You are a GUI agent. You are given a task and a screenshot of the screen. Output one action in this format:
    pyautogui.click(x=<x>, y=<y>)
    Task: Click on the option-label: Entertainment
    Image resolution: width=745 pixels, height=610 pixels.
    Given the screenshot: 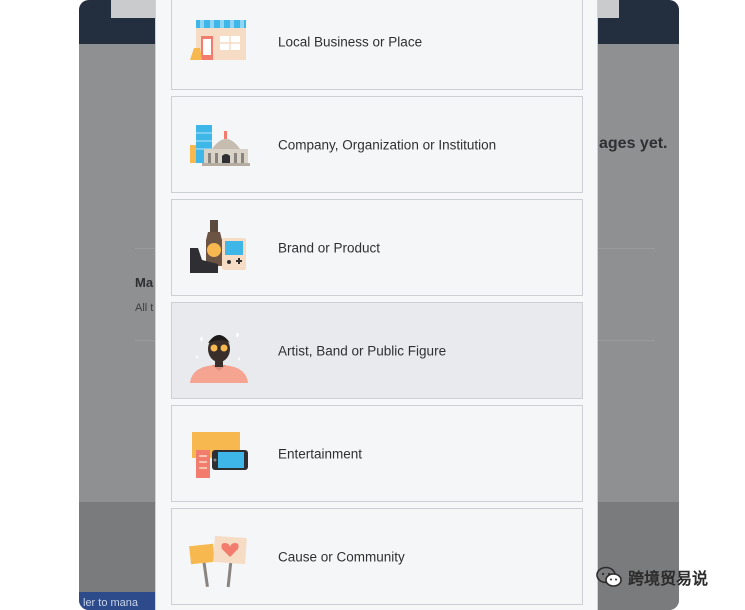 What is the action you would take?
    pyautogui.click(x=320, y=453)
    